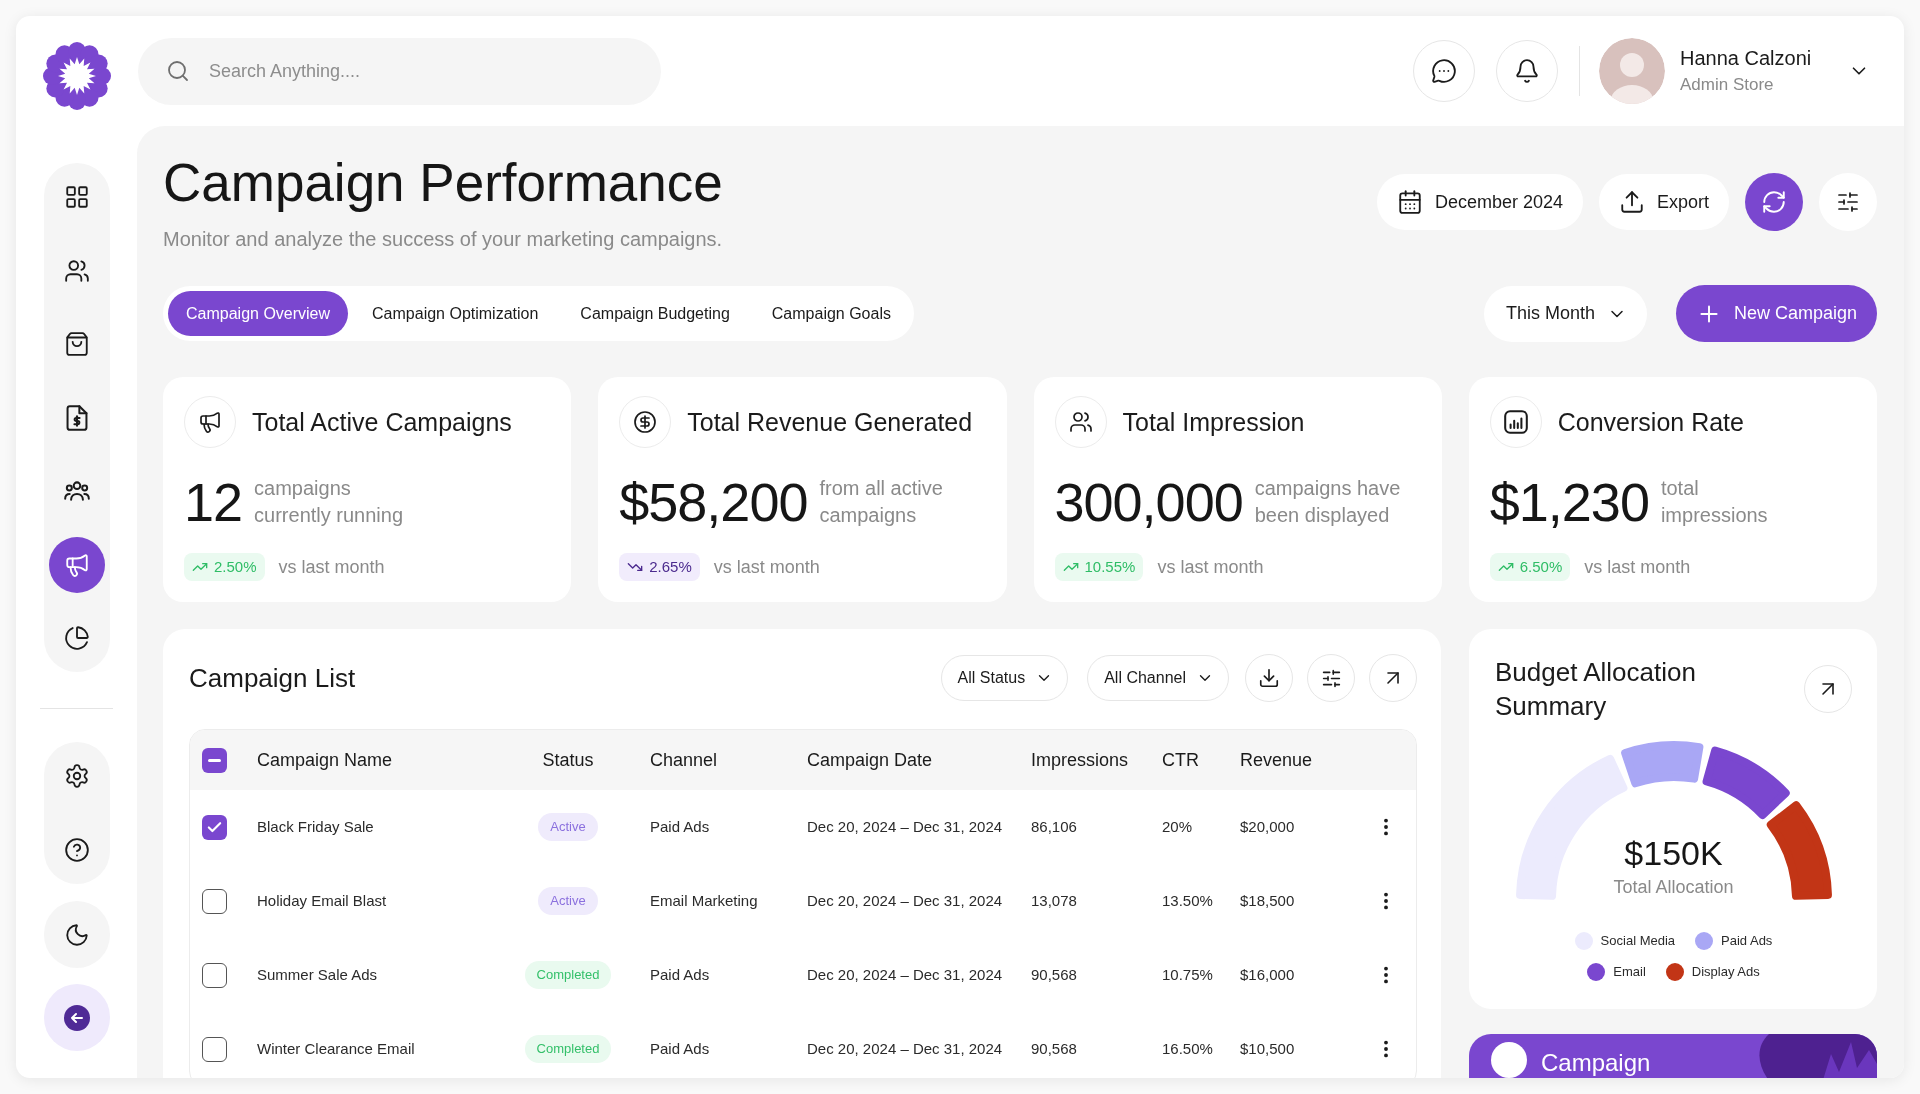 The height and width of the screenshot is (1094, 1920). I want to click on card-title: Campaign List, so click(272, 678).